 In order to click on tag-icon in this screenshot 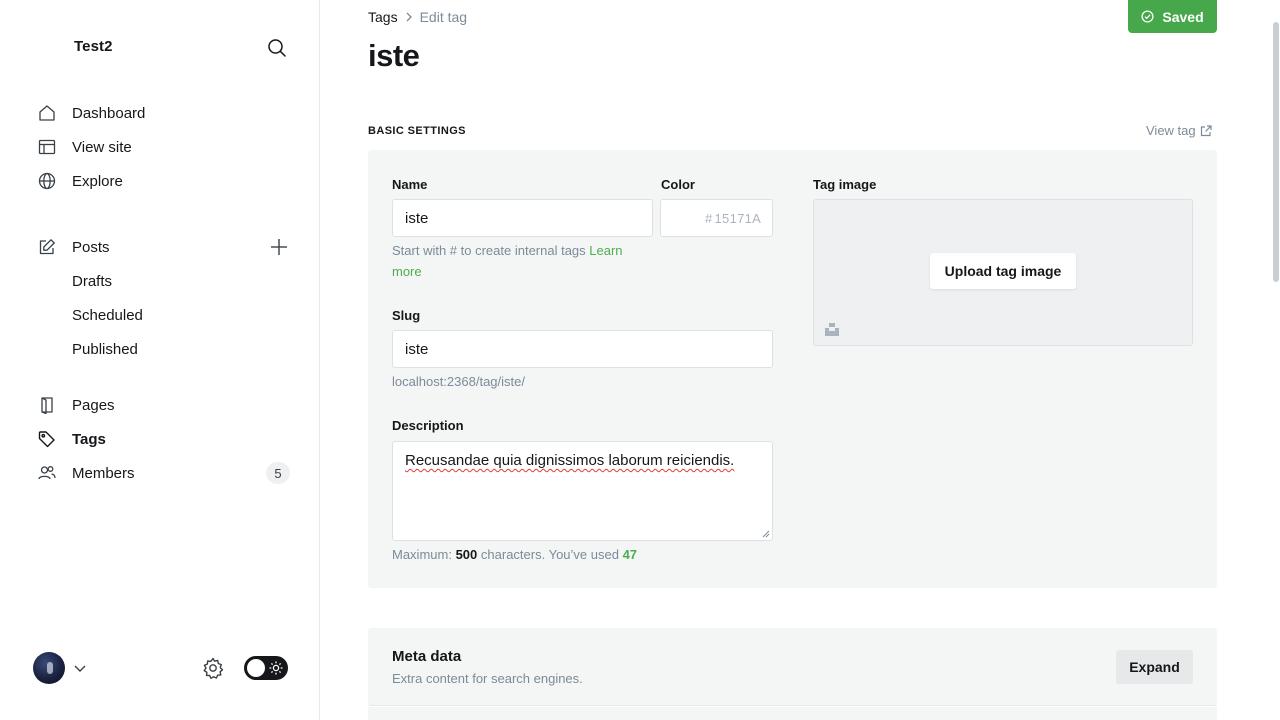, I will do `click(47, 439)`.